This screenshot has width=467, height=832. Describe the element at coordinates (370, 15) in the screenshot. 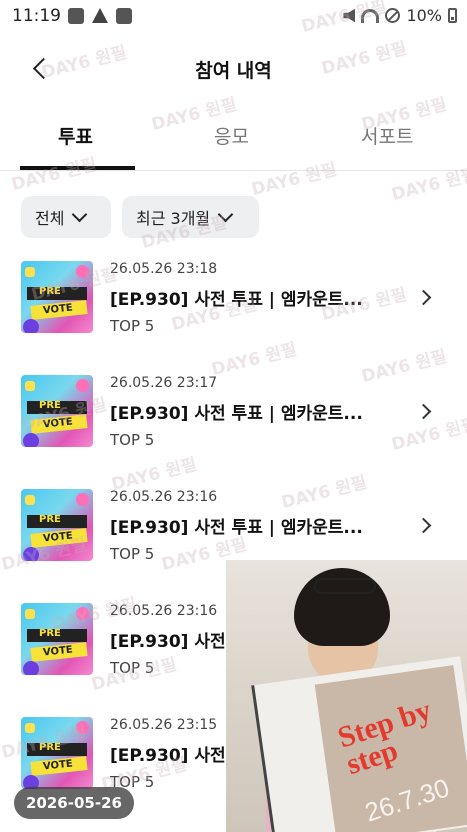

I see `wifi-icon` at that location.